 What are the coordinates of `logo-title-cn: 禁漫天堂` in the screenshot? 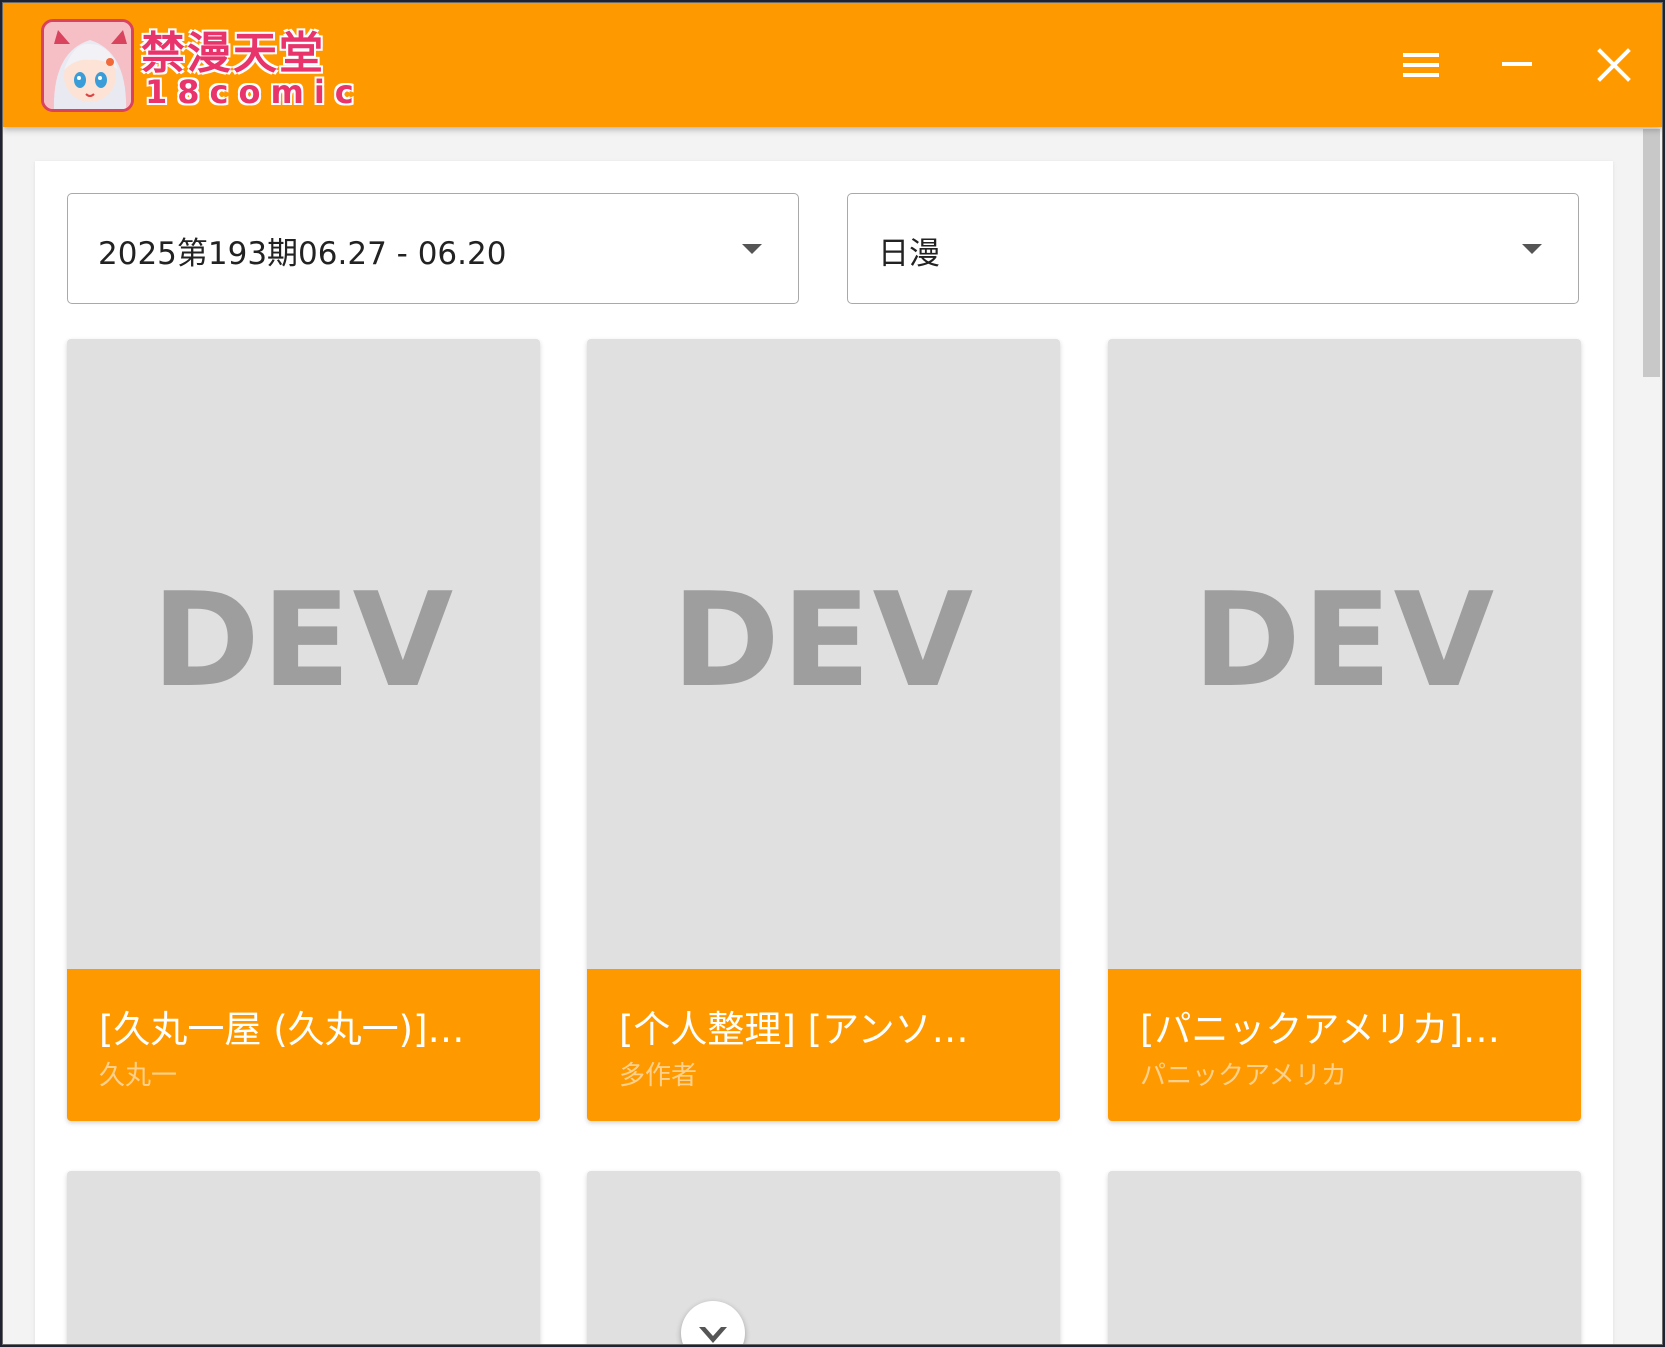 It's located at (233, 53).